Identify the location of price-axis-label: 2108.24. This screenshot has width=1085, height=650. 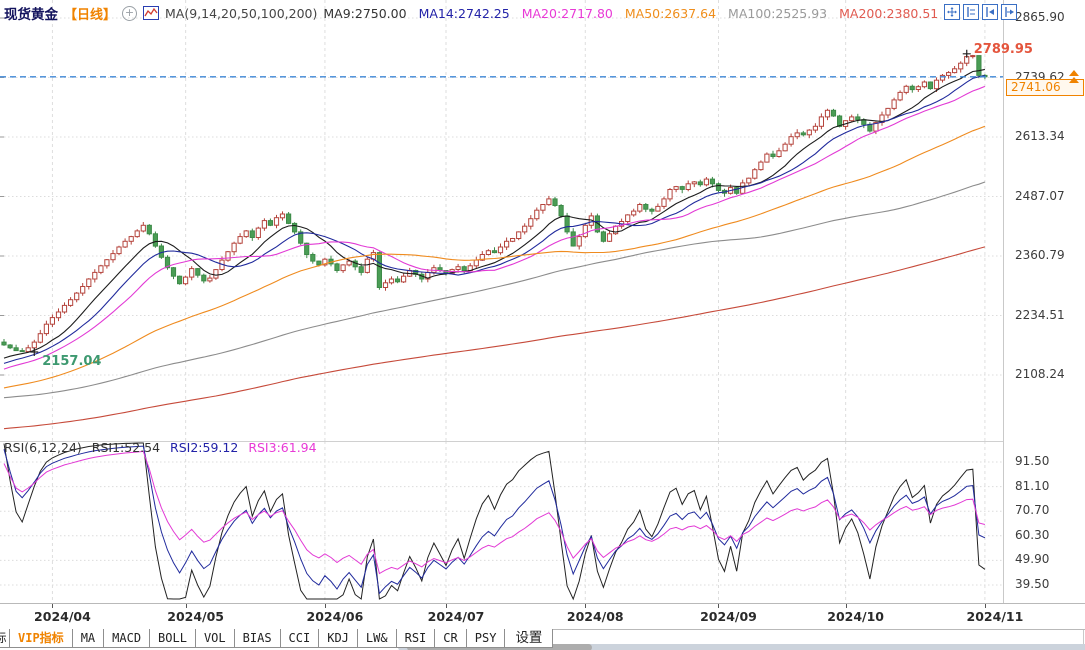
(1040, 374).